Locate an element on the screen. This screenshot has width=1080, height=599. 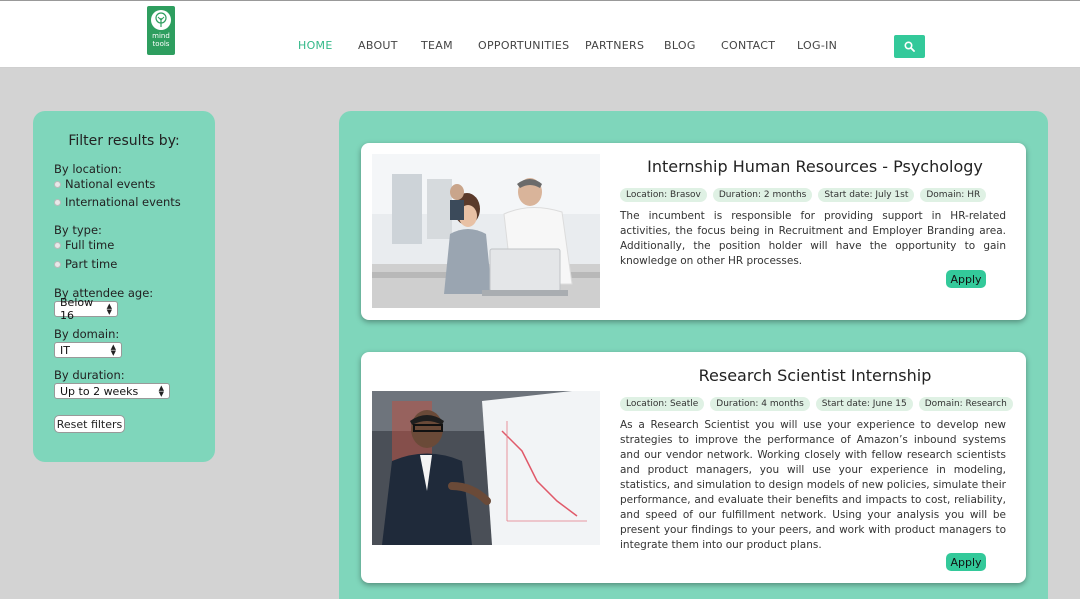
listing-photo-flipchart is located at coordinates (486, 468).